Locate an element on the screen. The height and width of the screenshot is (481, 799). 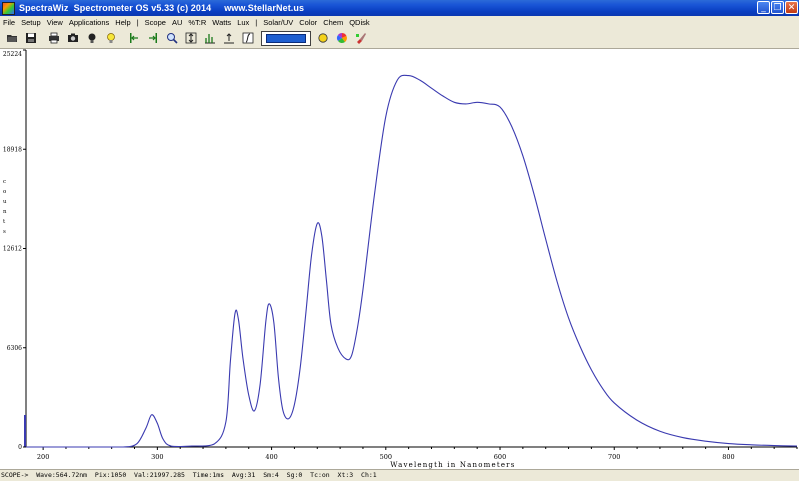
close-button: ✕ is located at coordinates (791, 7).